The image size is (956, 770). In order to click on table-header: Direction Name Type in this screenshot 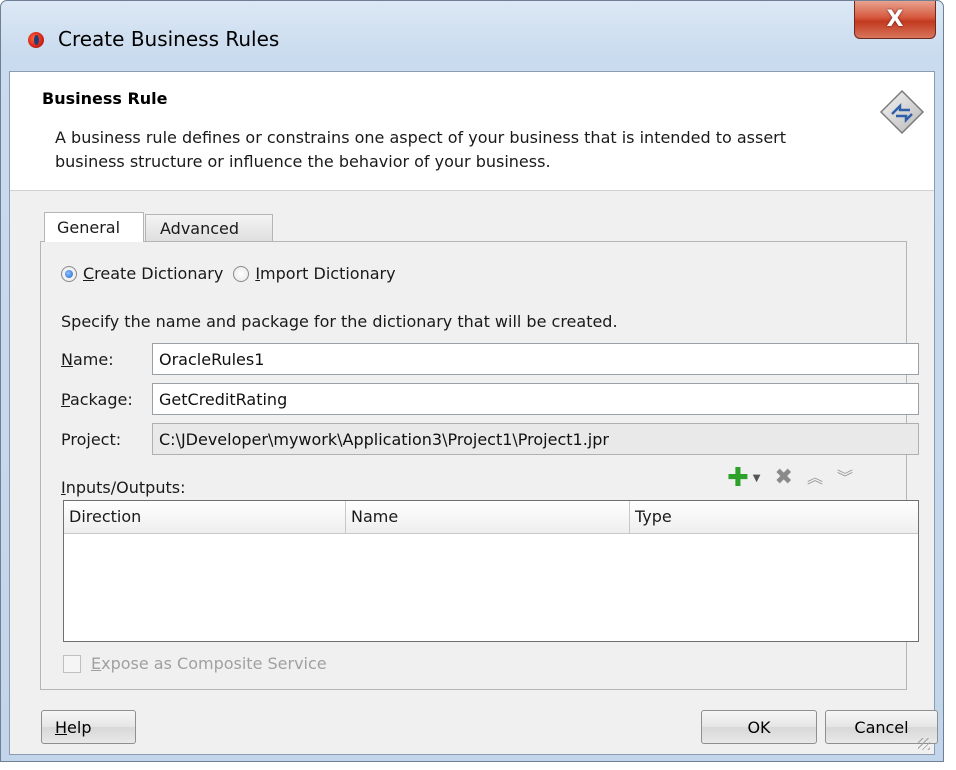, I will do `click(491, 517)`.